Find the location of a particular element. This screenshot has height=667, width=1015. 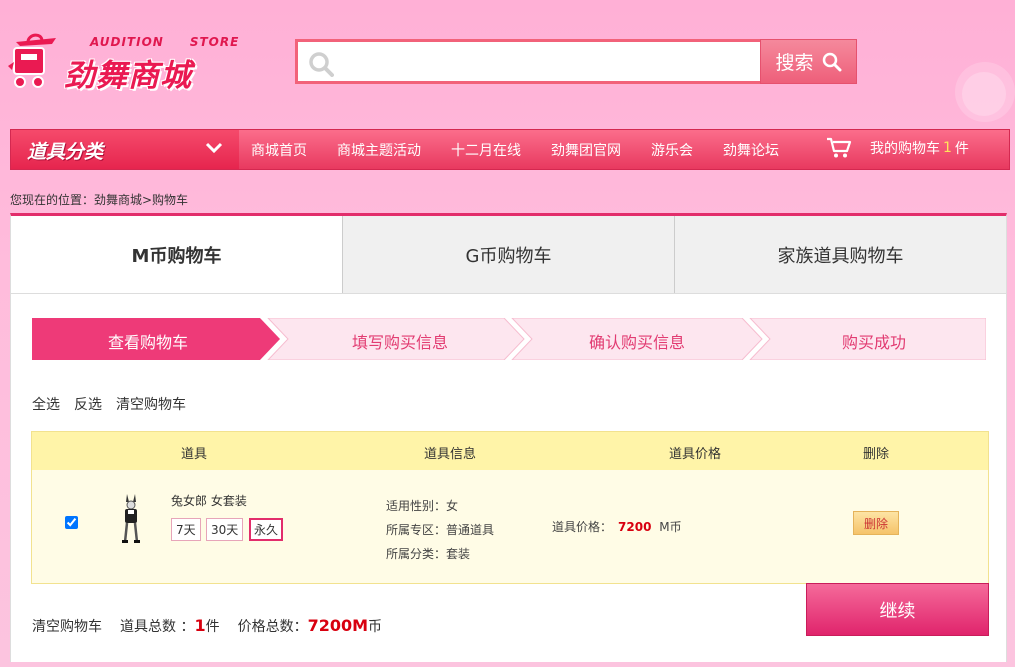

item-info: 适用性别：女 所属专区：普通道具 所属分类：套装 is located at coordinates (440, 530).